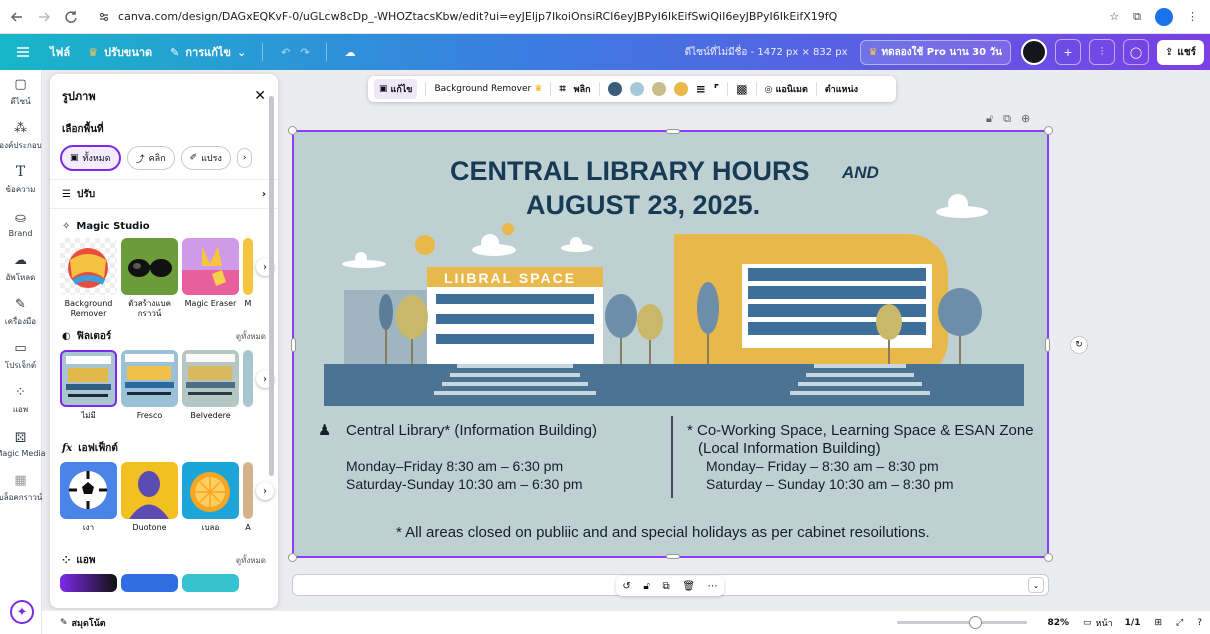 The height and width of the screenshot is (634, 1210). Describe the element at coordinates (205, 158) in the screenshot. I see `chip-brush: ✐ แปรง` at that location.